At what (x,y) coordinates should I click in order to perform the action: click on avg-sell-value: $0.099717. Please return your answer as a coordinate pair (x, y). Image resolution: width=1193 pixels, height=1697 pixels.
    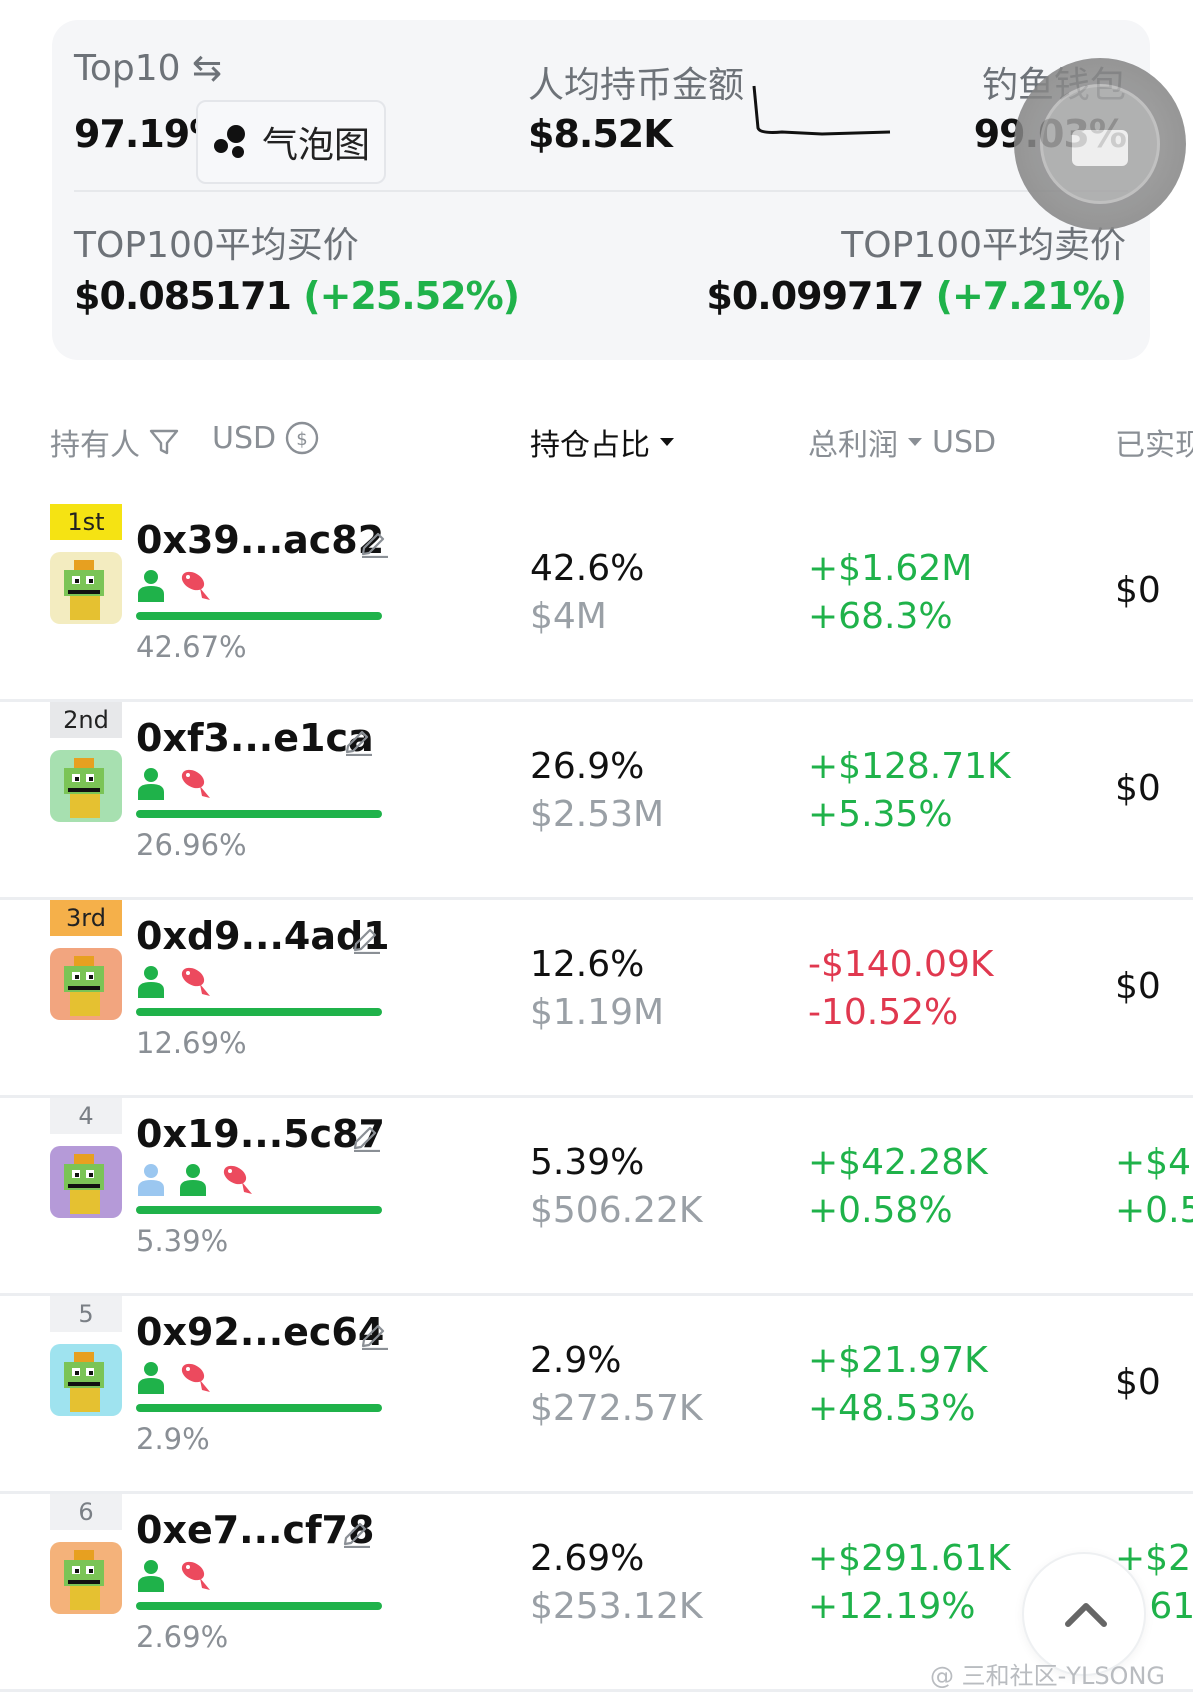
    Looking at the image, I should click on (815, 296).